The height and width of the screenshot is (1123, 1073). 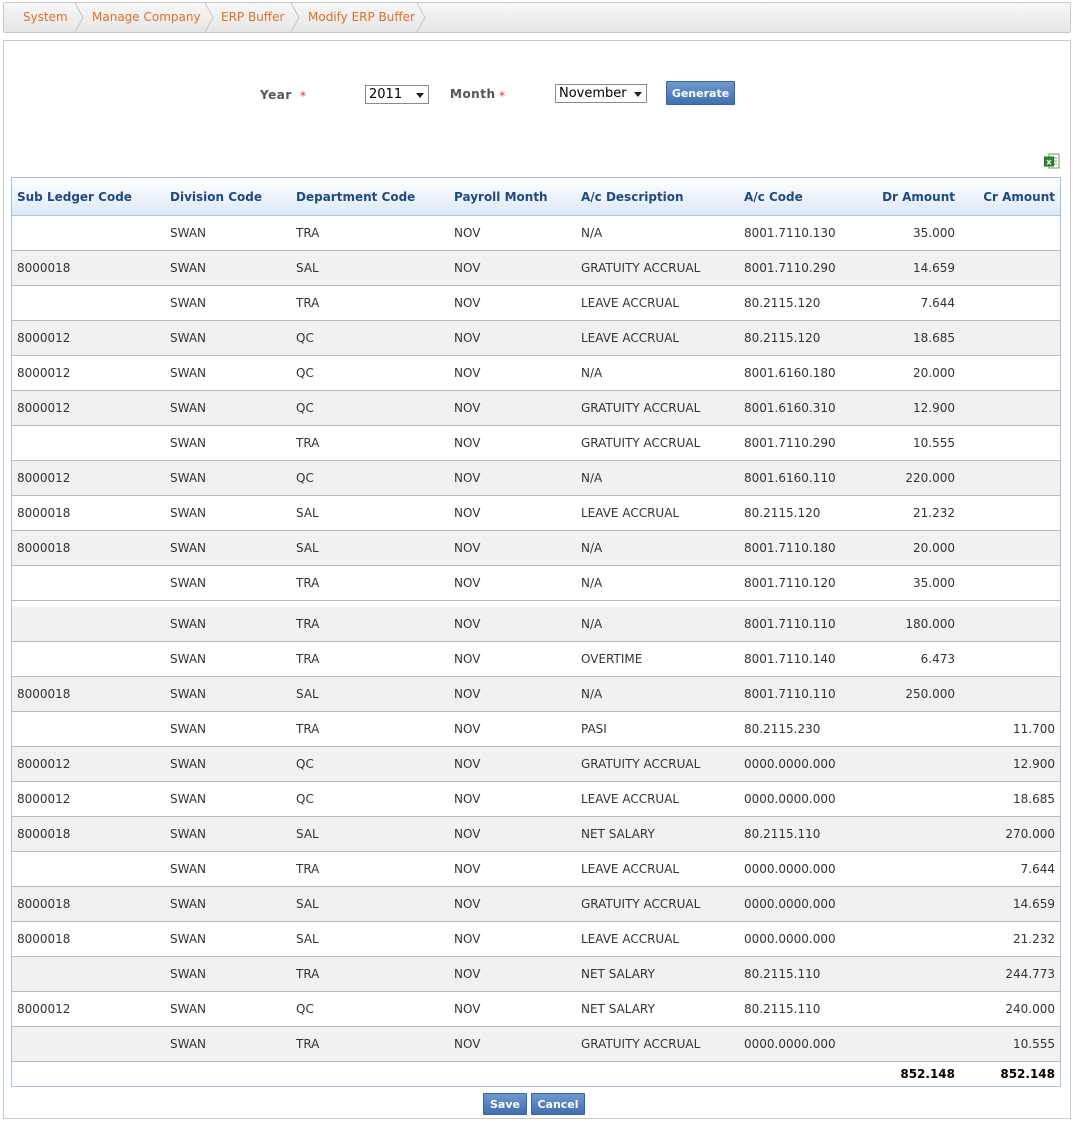 I want to click on column-header-ac-description: A/c Description, so click(x=632, y=197).